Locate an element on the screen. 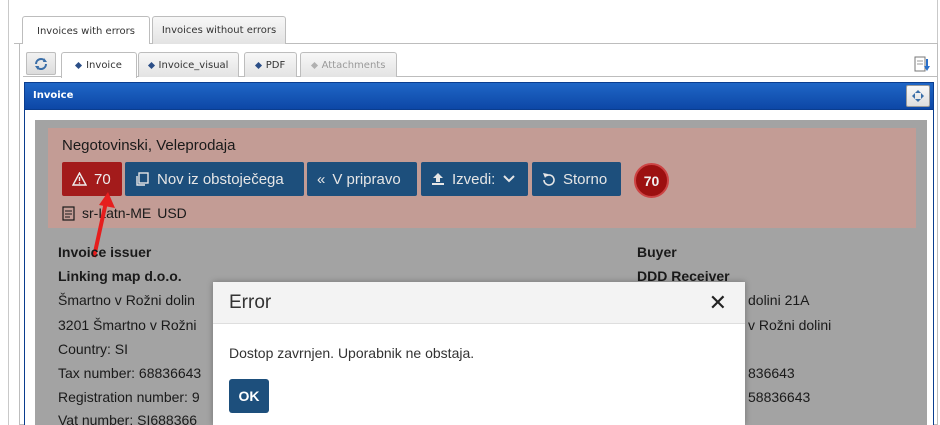 The image size is (940, 425). error-count-button: 70 is located at coordinates (92, 179).